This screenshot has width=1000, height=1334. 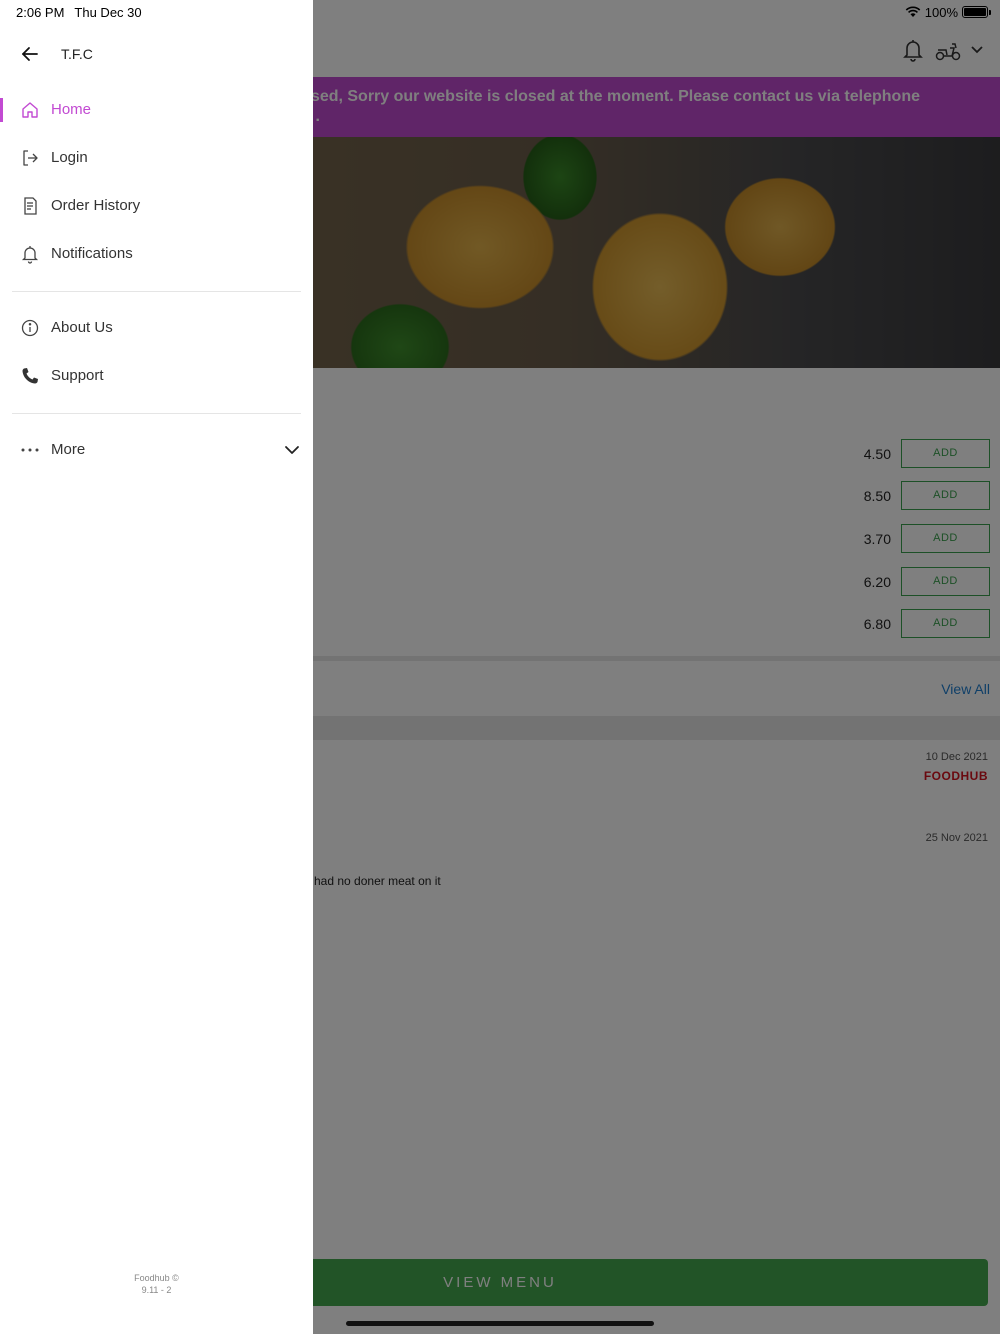 I want to click on status-time: 2:06 PM, so click(x=40, y=12).